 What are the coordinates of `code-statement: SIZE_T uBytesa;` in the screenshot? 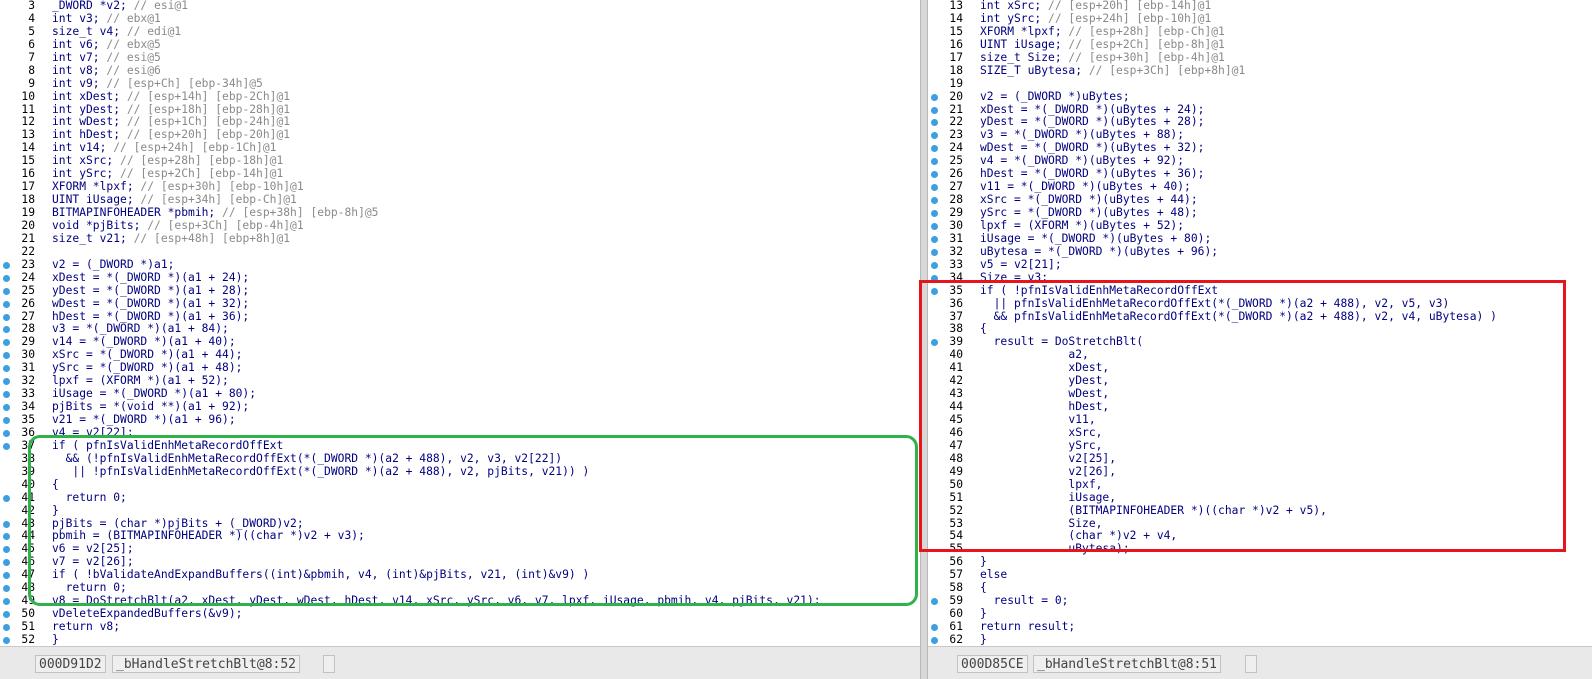 It's located at (1034, 70).